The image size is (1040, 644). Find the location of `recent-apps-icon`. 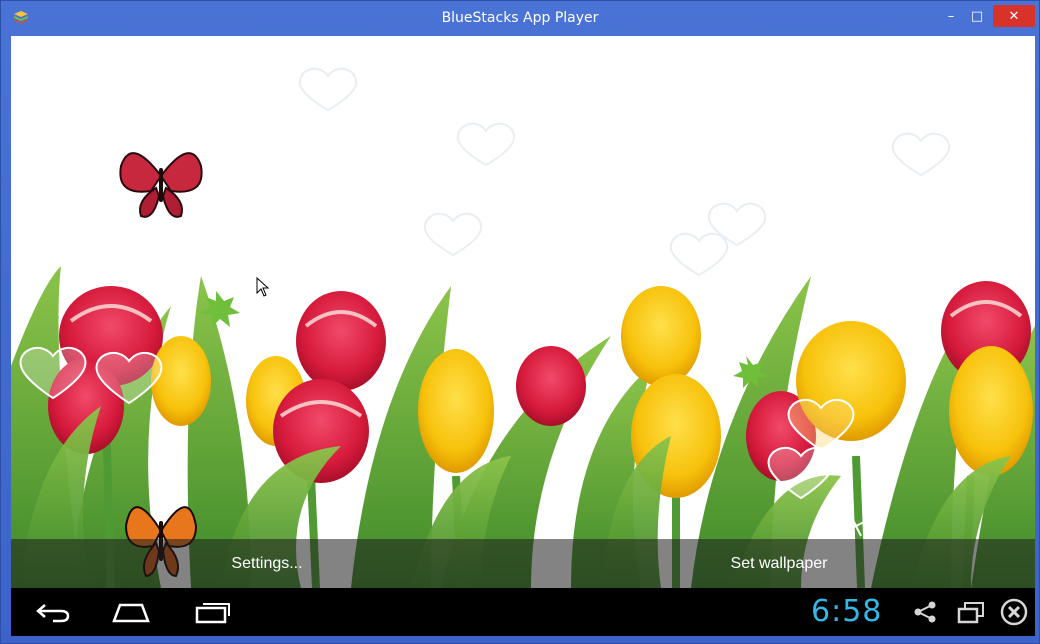

recent-apps-icon is located at coordinates (213, 612).